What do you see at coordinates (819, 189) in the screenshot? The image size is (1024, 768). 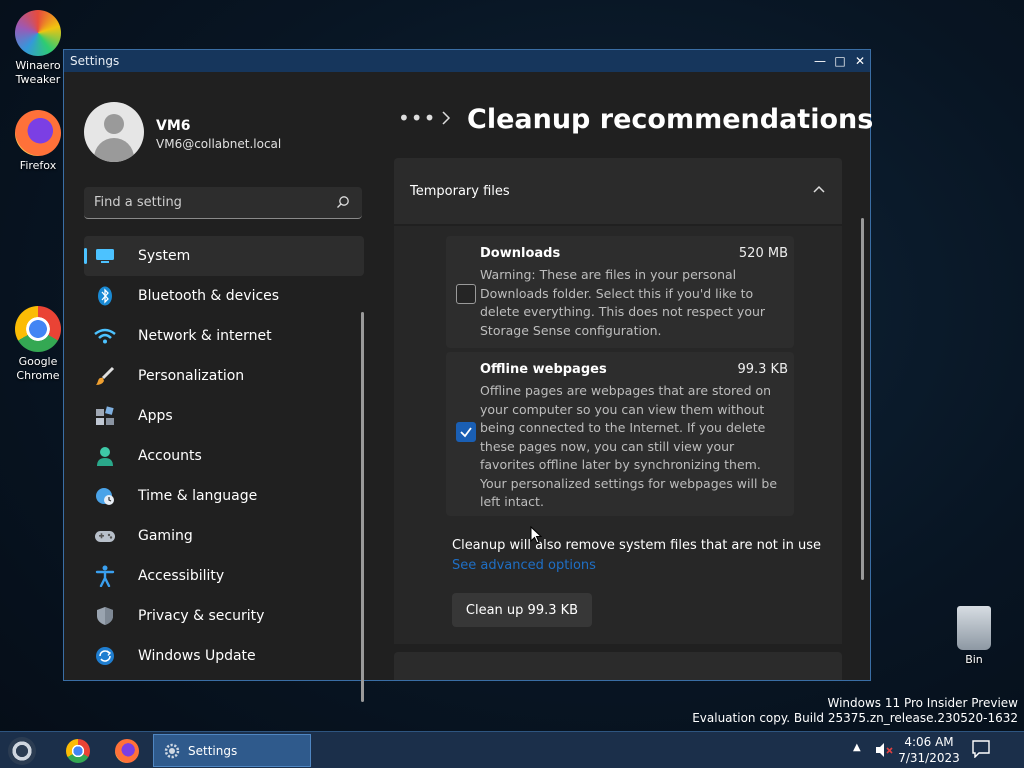 I see `chevron-up-icon` at bounding box center [819, 189].